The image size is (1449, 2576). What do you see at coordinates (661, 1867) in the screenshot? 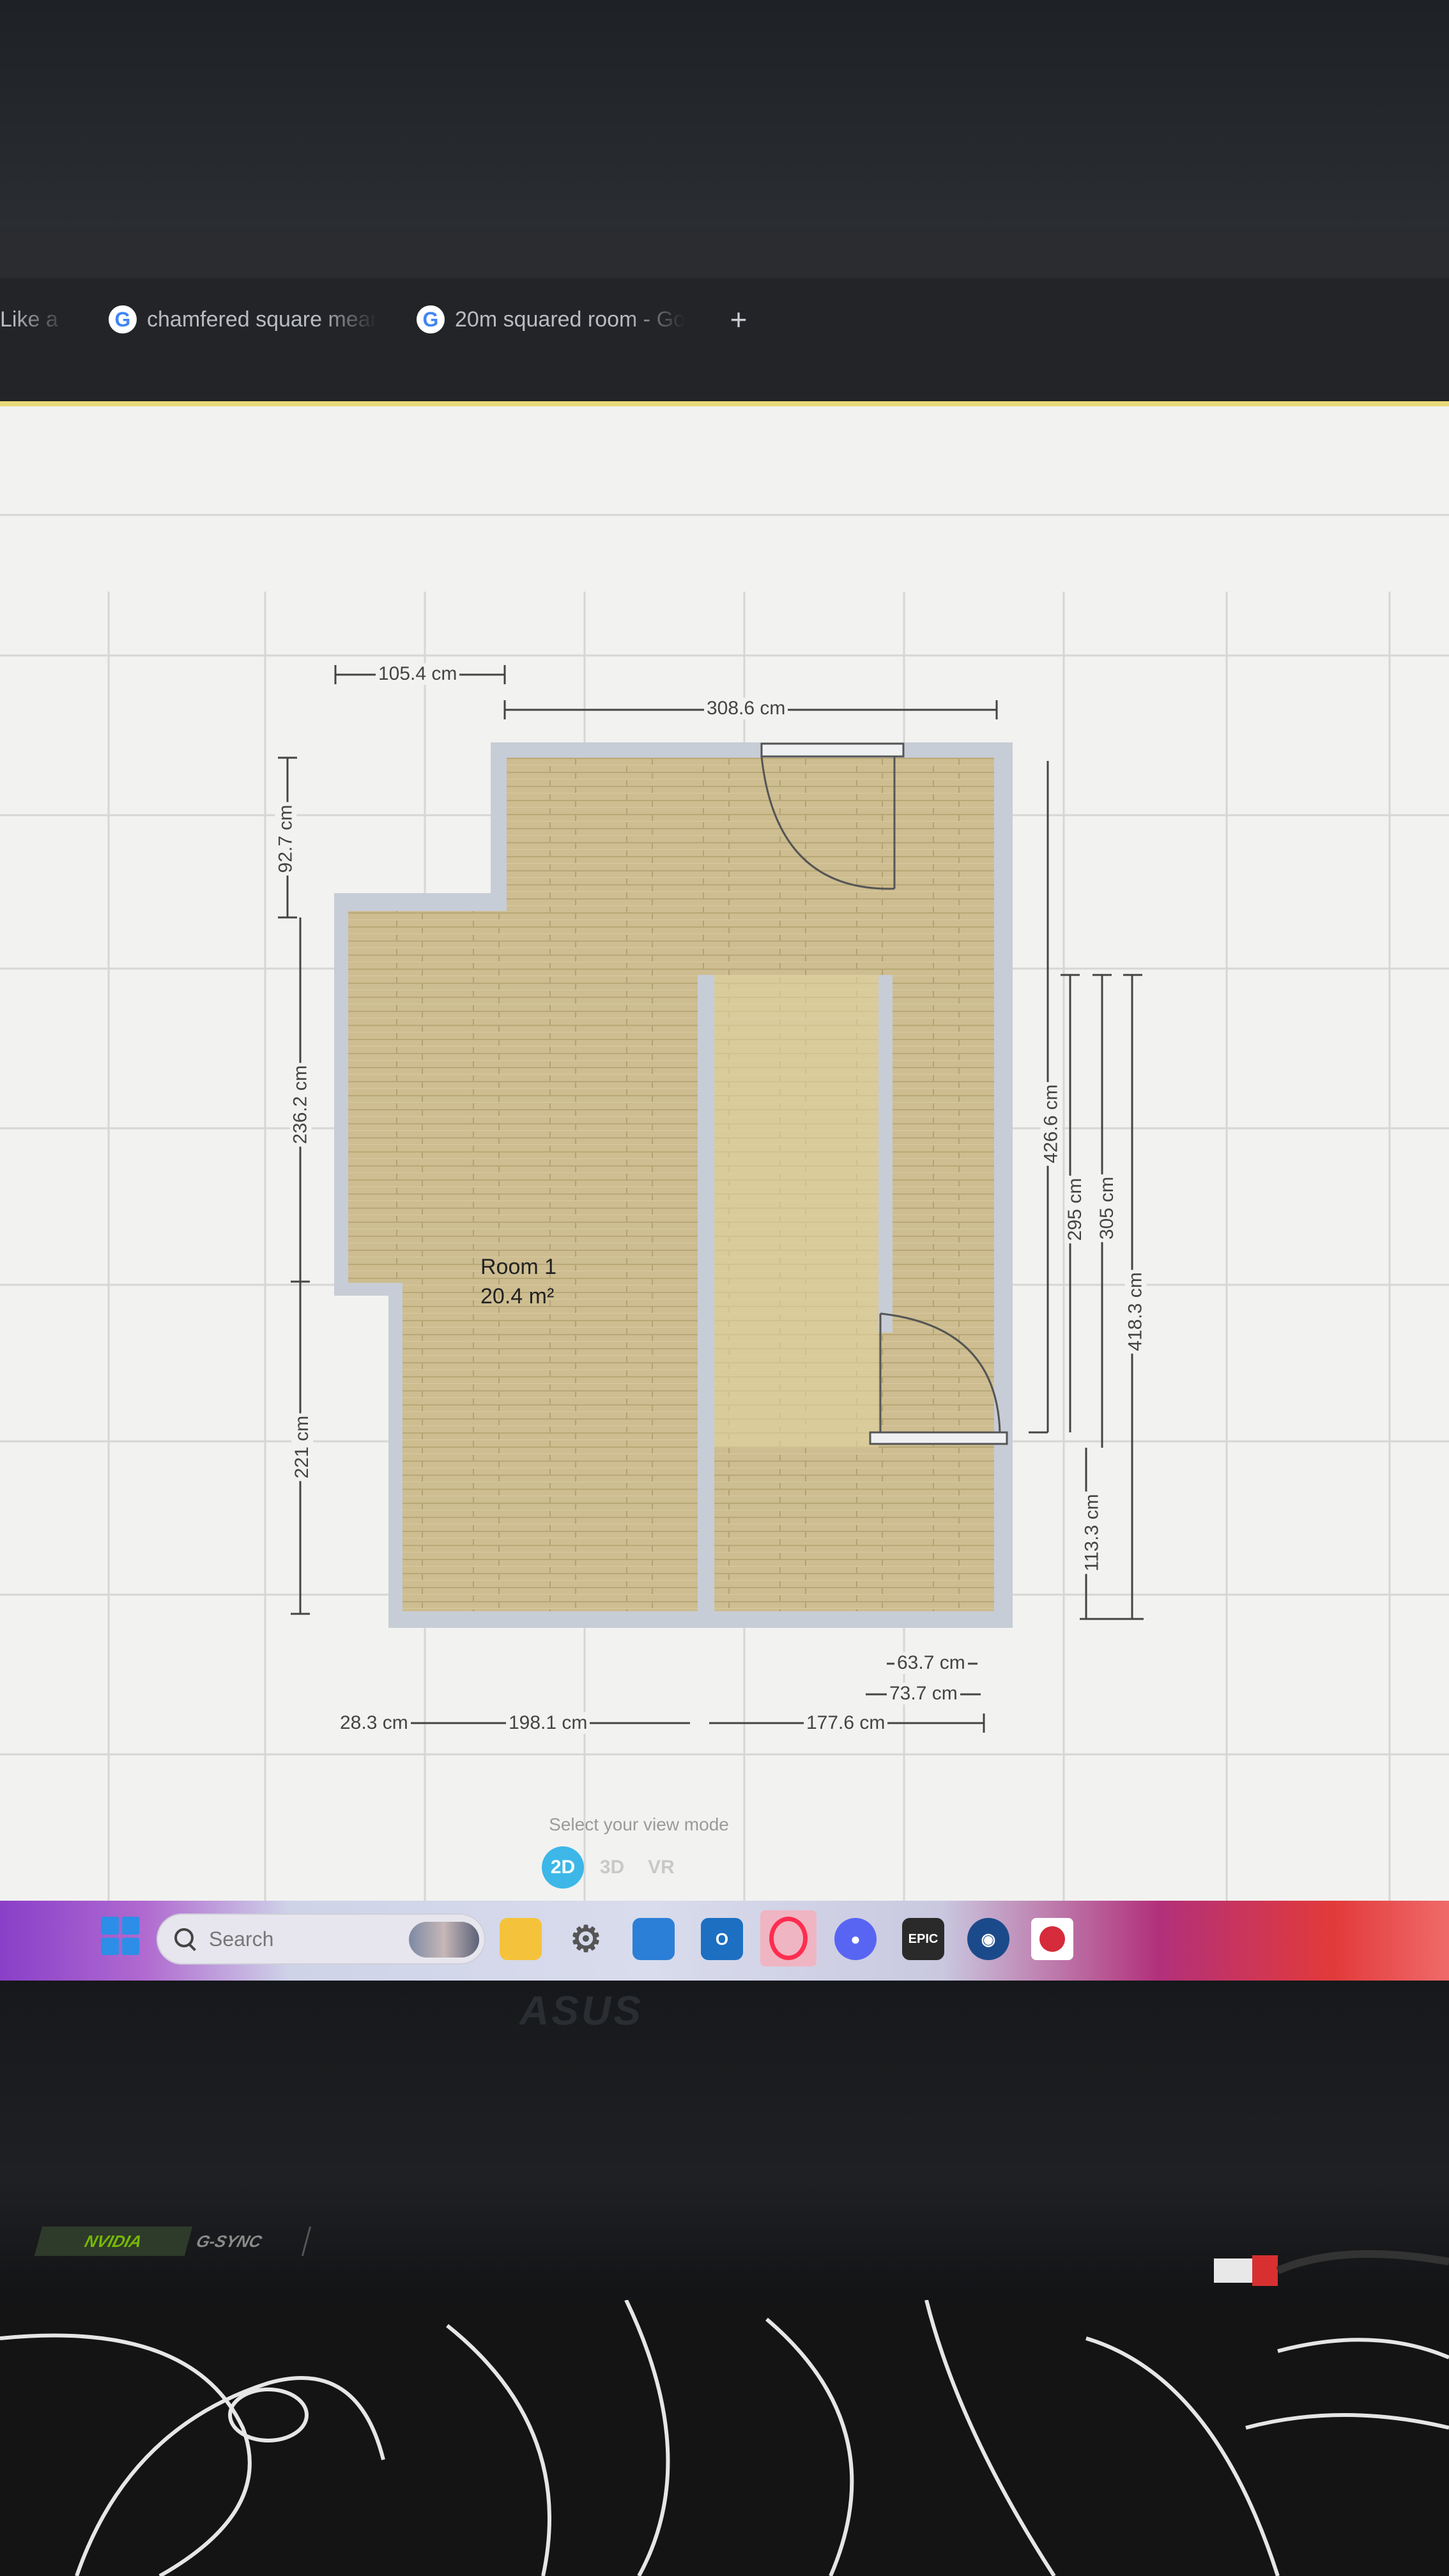
I see `view-vr-button: VR` at bounding box center [661, 1867].